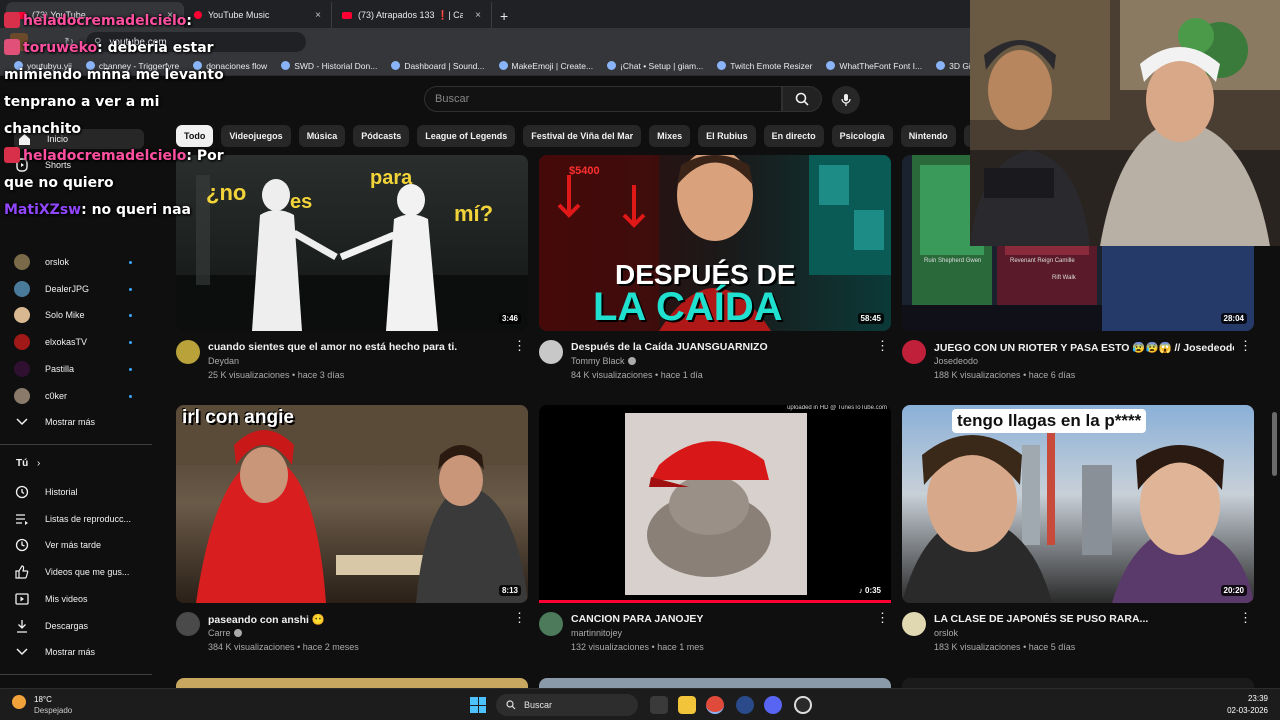 This screenshot has width=1280, height=720. I want to click on filter-chip: Psicología, so click(862, 136).